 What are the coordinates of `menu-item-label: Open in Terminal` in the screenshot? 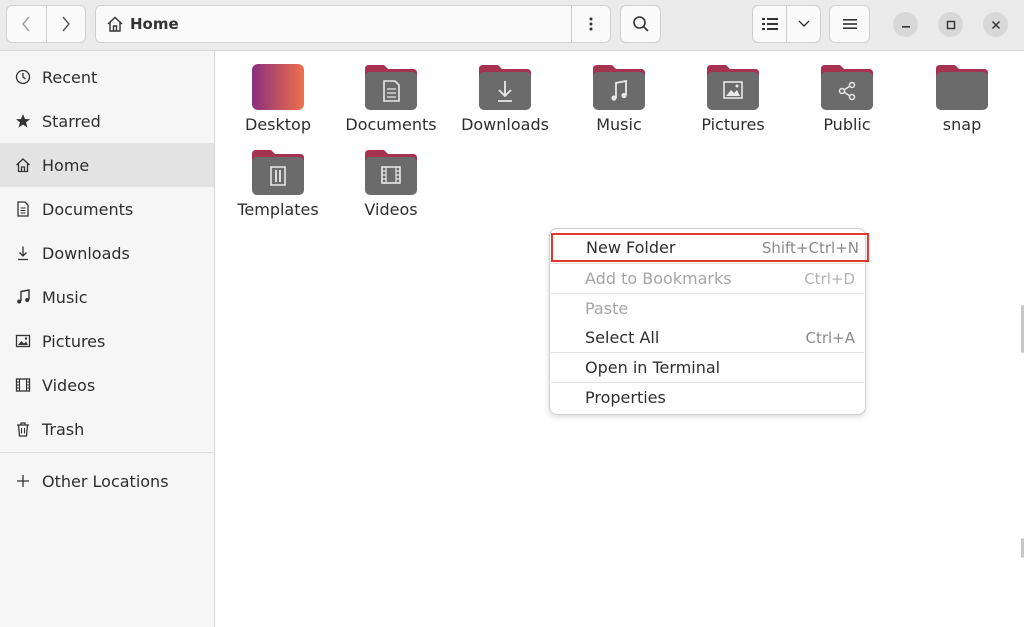 It's located at (653, 367).